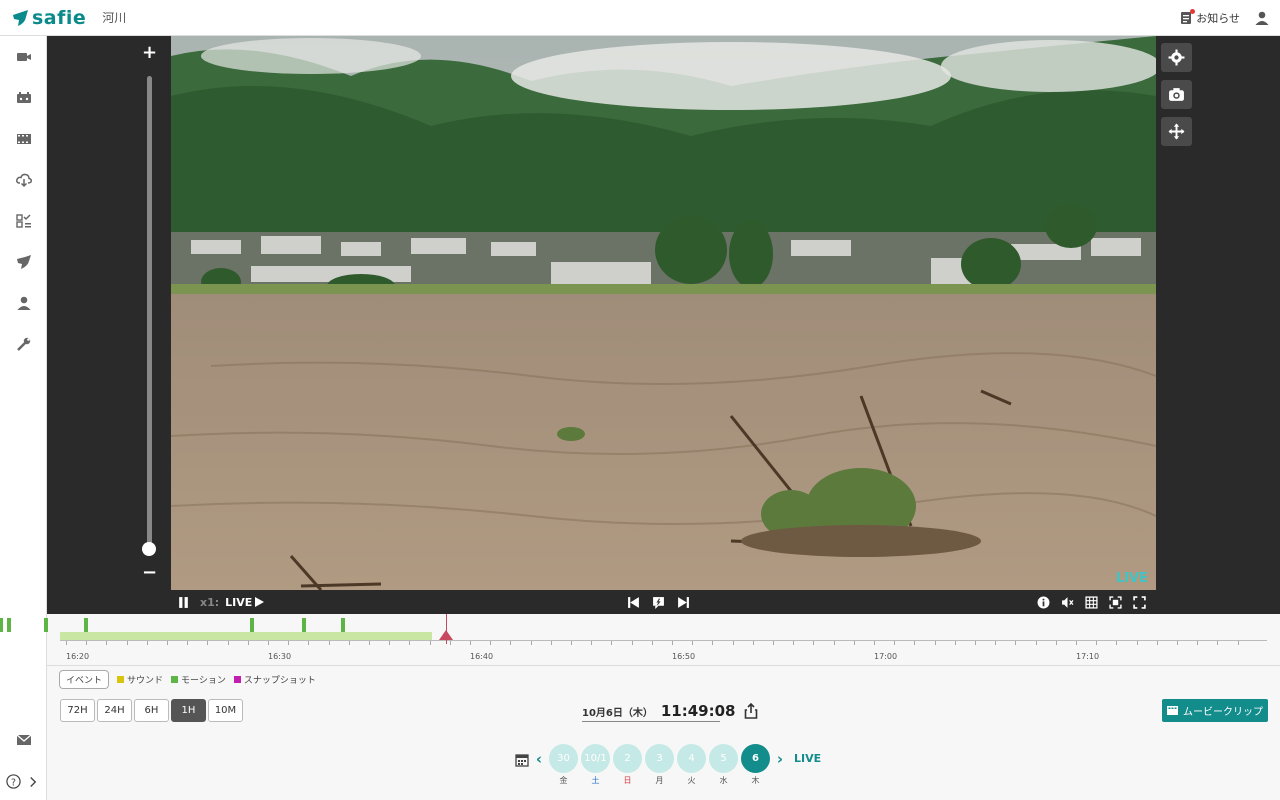 This screenshot has height=800, width=1280. Describe the element at coordinates (751, 711) in the screenshot. I see `share-icon` at that location.